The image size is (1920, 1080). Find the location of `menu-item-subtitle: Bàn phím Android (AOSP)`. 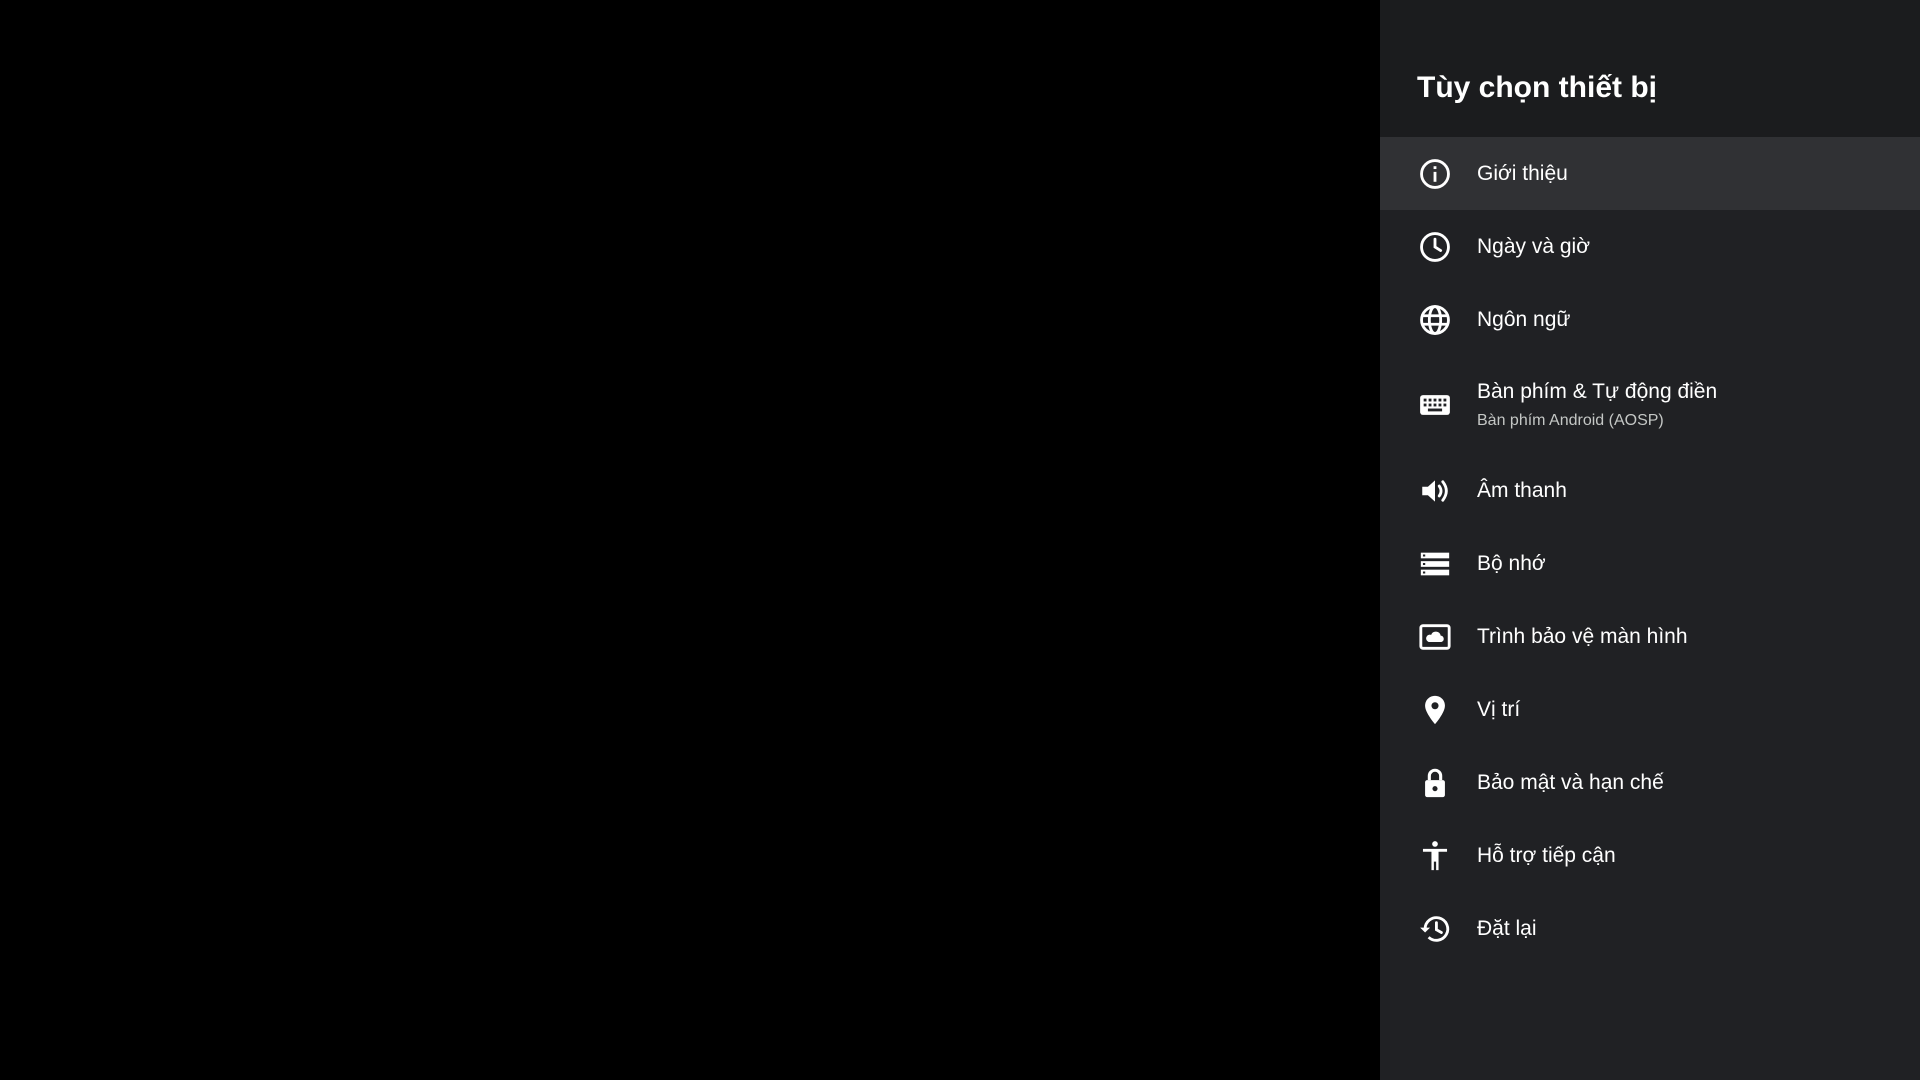

menu-item-subtitle: Bàn phím Android (AOSP) is located at coordinates (1570, 420).